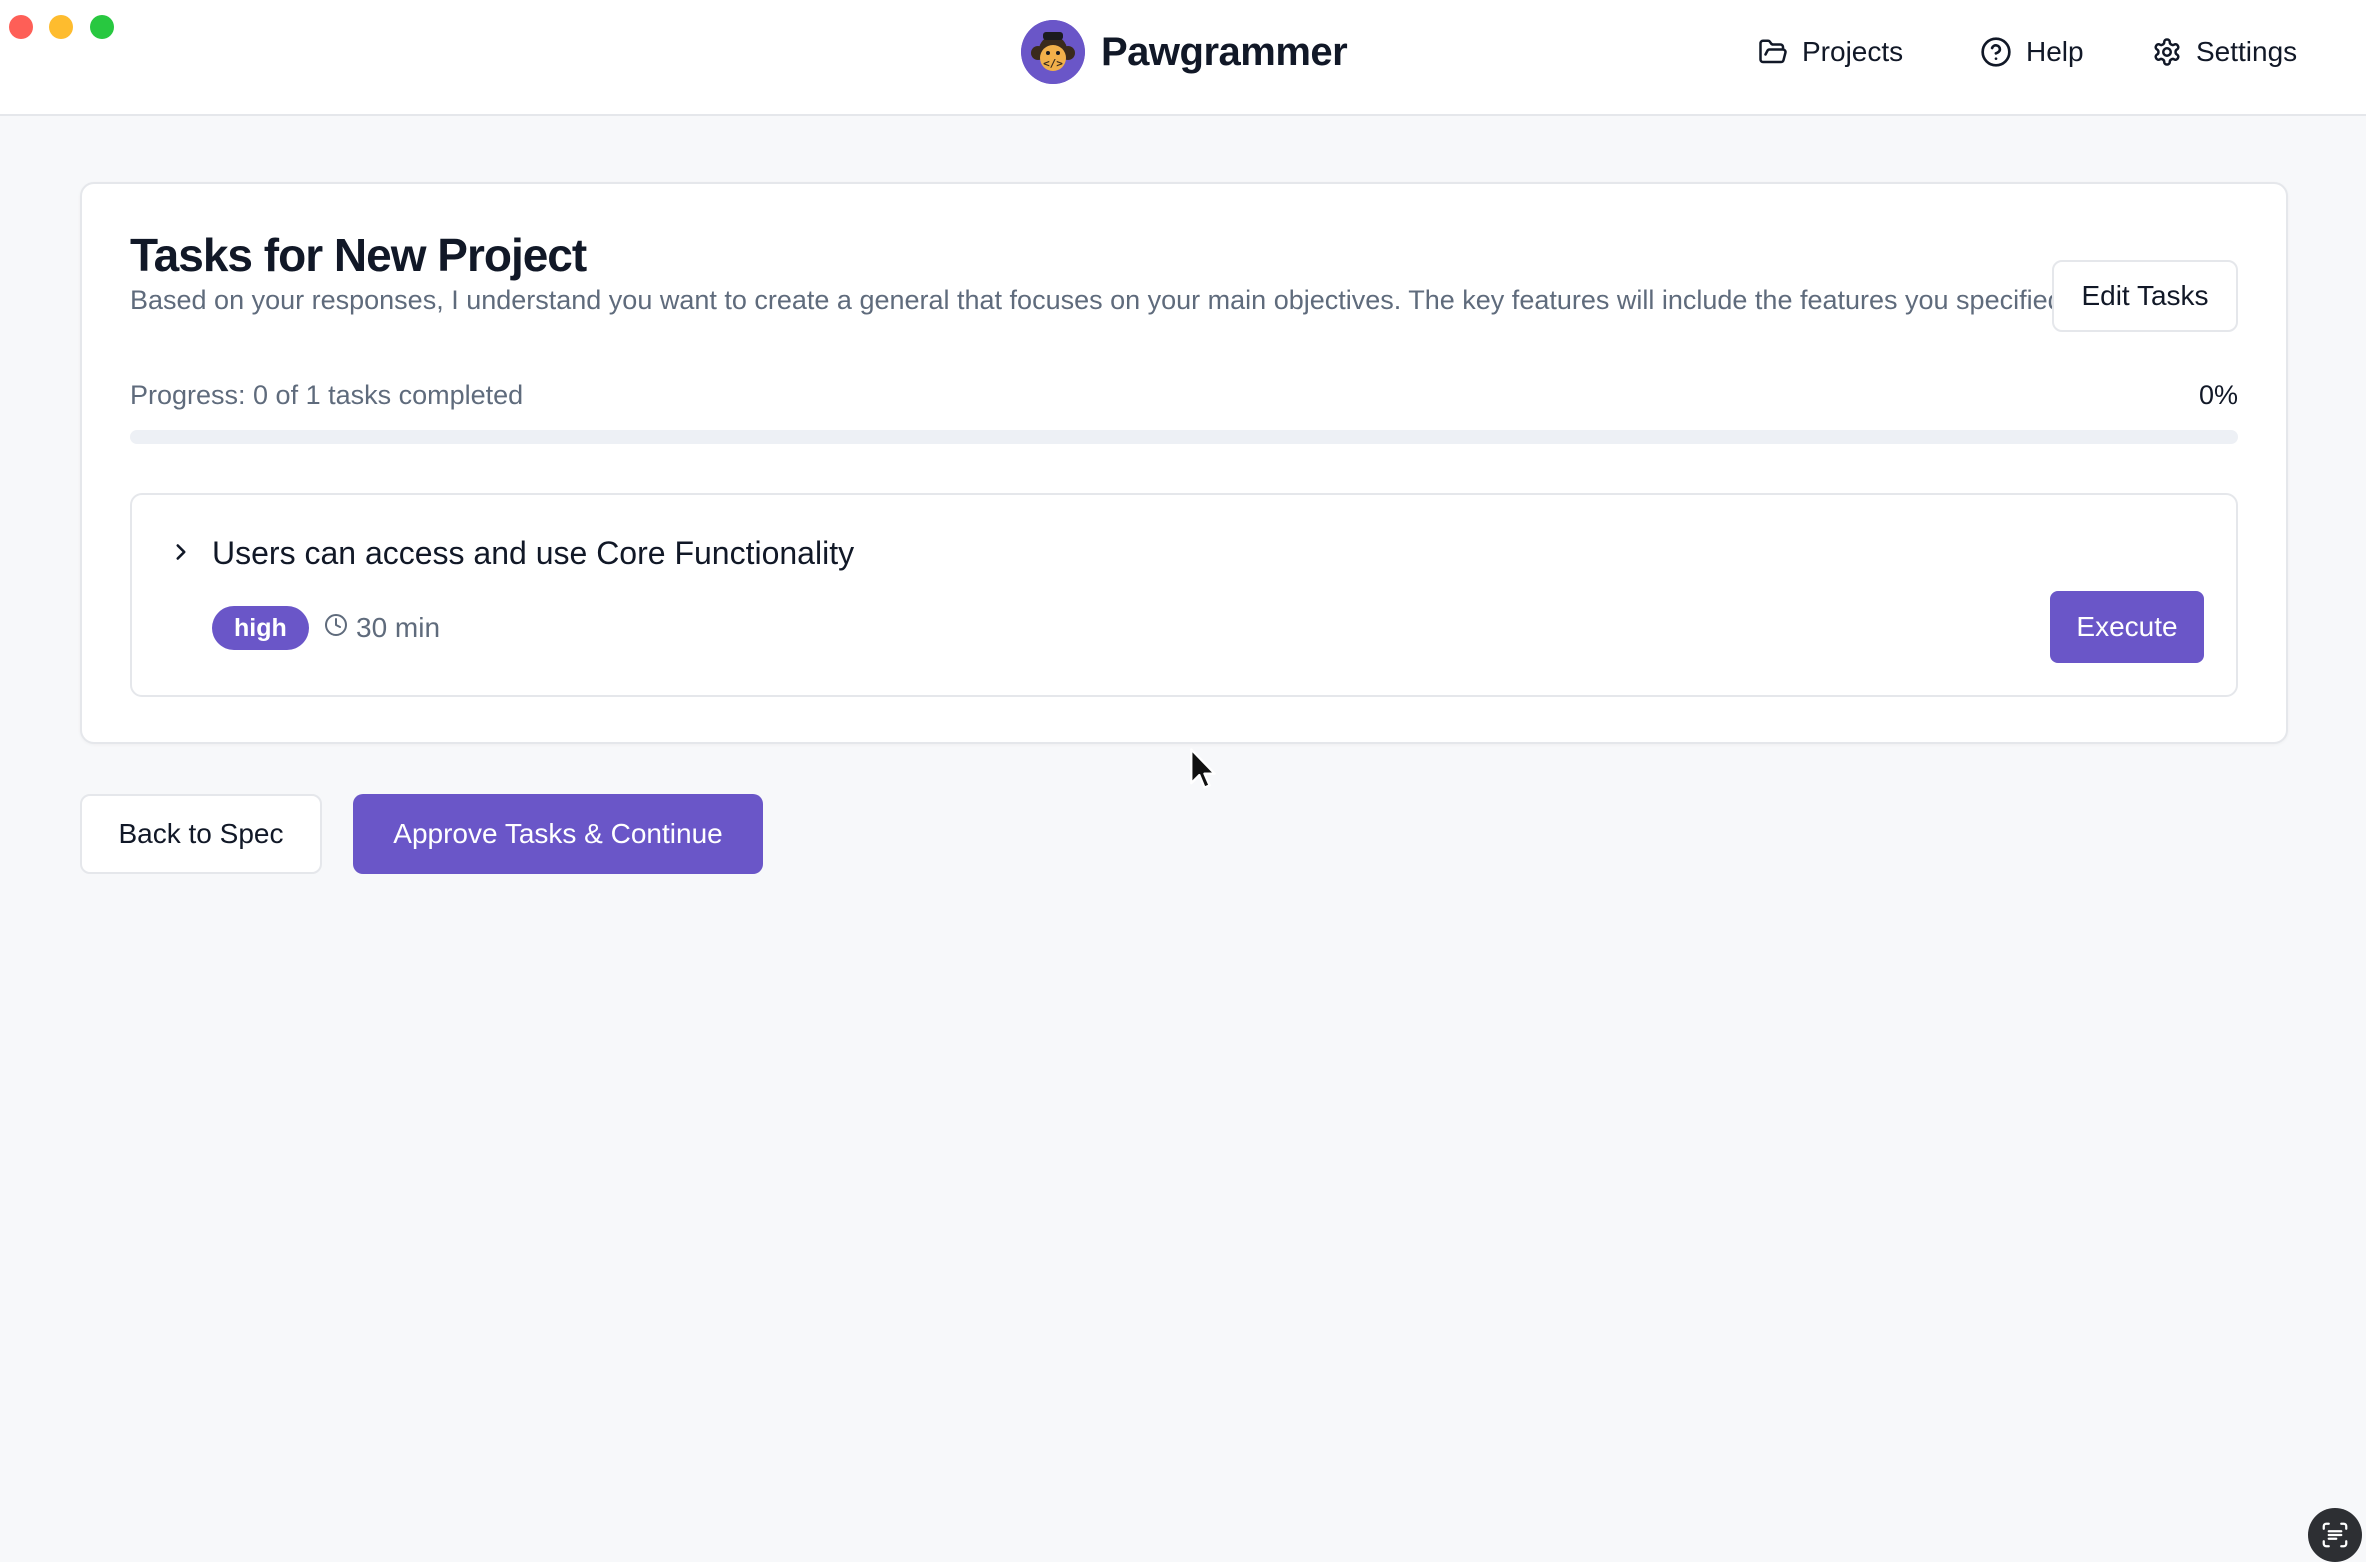 The width and height of the screenshot is (2366, 1562). I want to click on nav-help-label: Help, so click(2055, 51).